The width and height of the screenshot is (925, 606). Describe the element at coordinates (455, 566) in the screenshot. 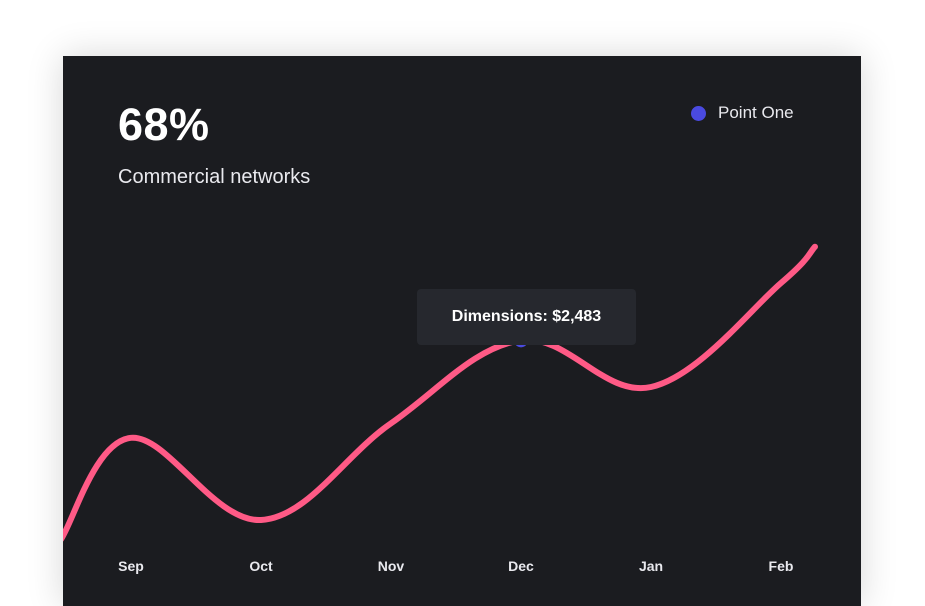

I see `x-axis: Sep Oct Nov Dec Jan Feb` at that location.